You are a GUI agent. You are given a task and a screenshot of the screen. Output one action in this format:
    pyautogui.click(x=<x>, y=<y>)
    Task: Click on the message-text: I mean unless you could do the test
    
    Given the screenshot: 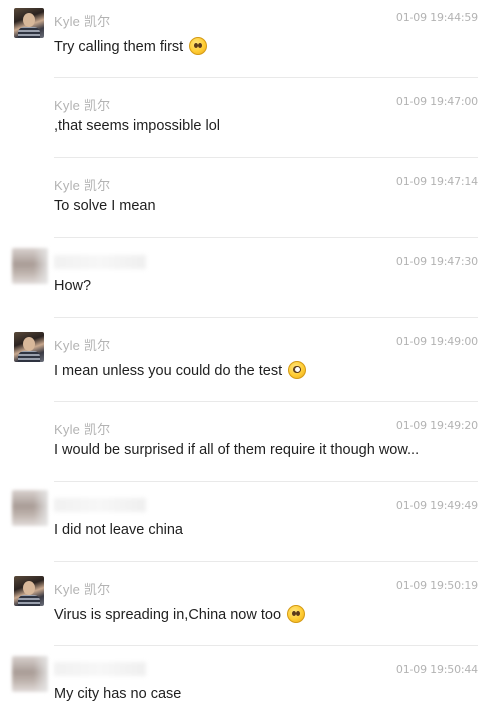 What is the action you would take?
    pyautogui.click(x=180, y=370)
    